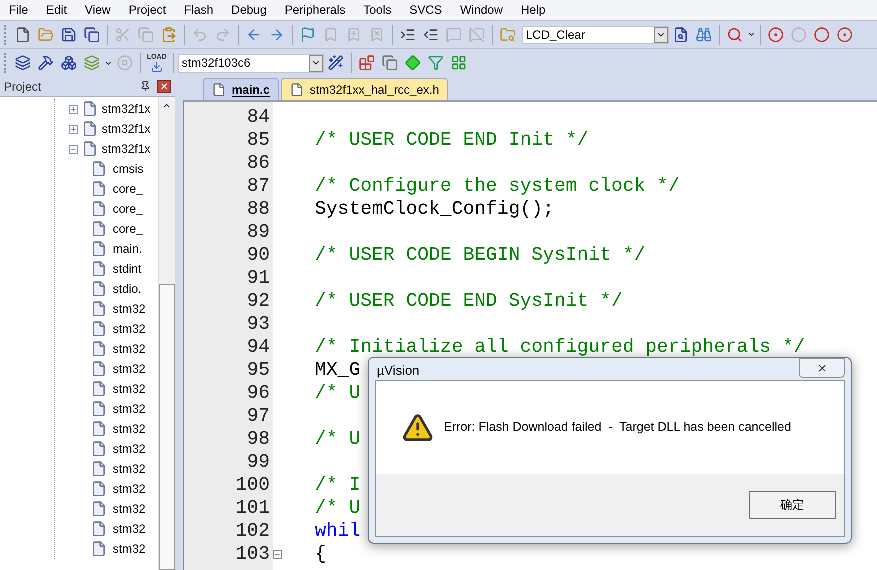 The image size is (877, 570). I want to click on warning-icon, so click(418, 428).